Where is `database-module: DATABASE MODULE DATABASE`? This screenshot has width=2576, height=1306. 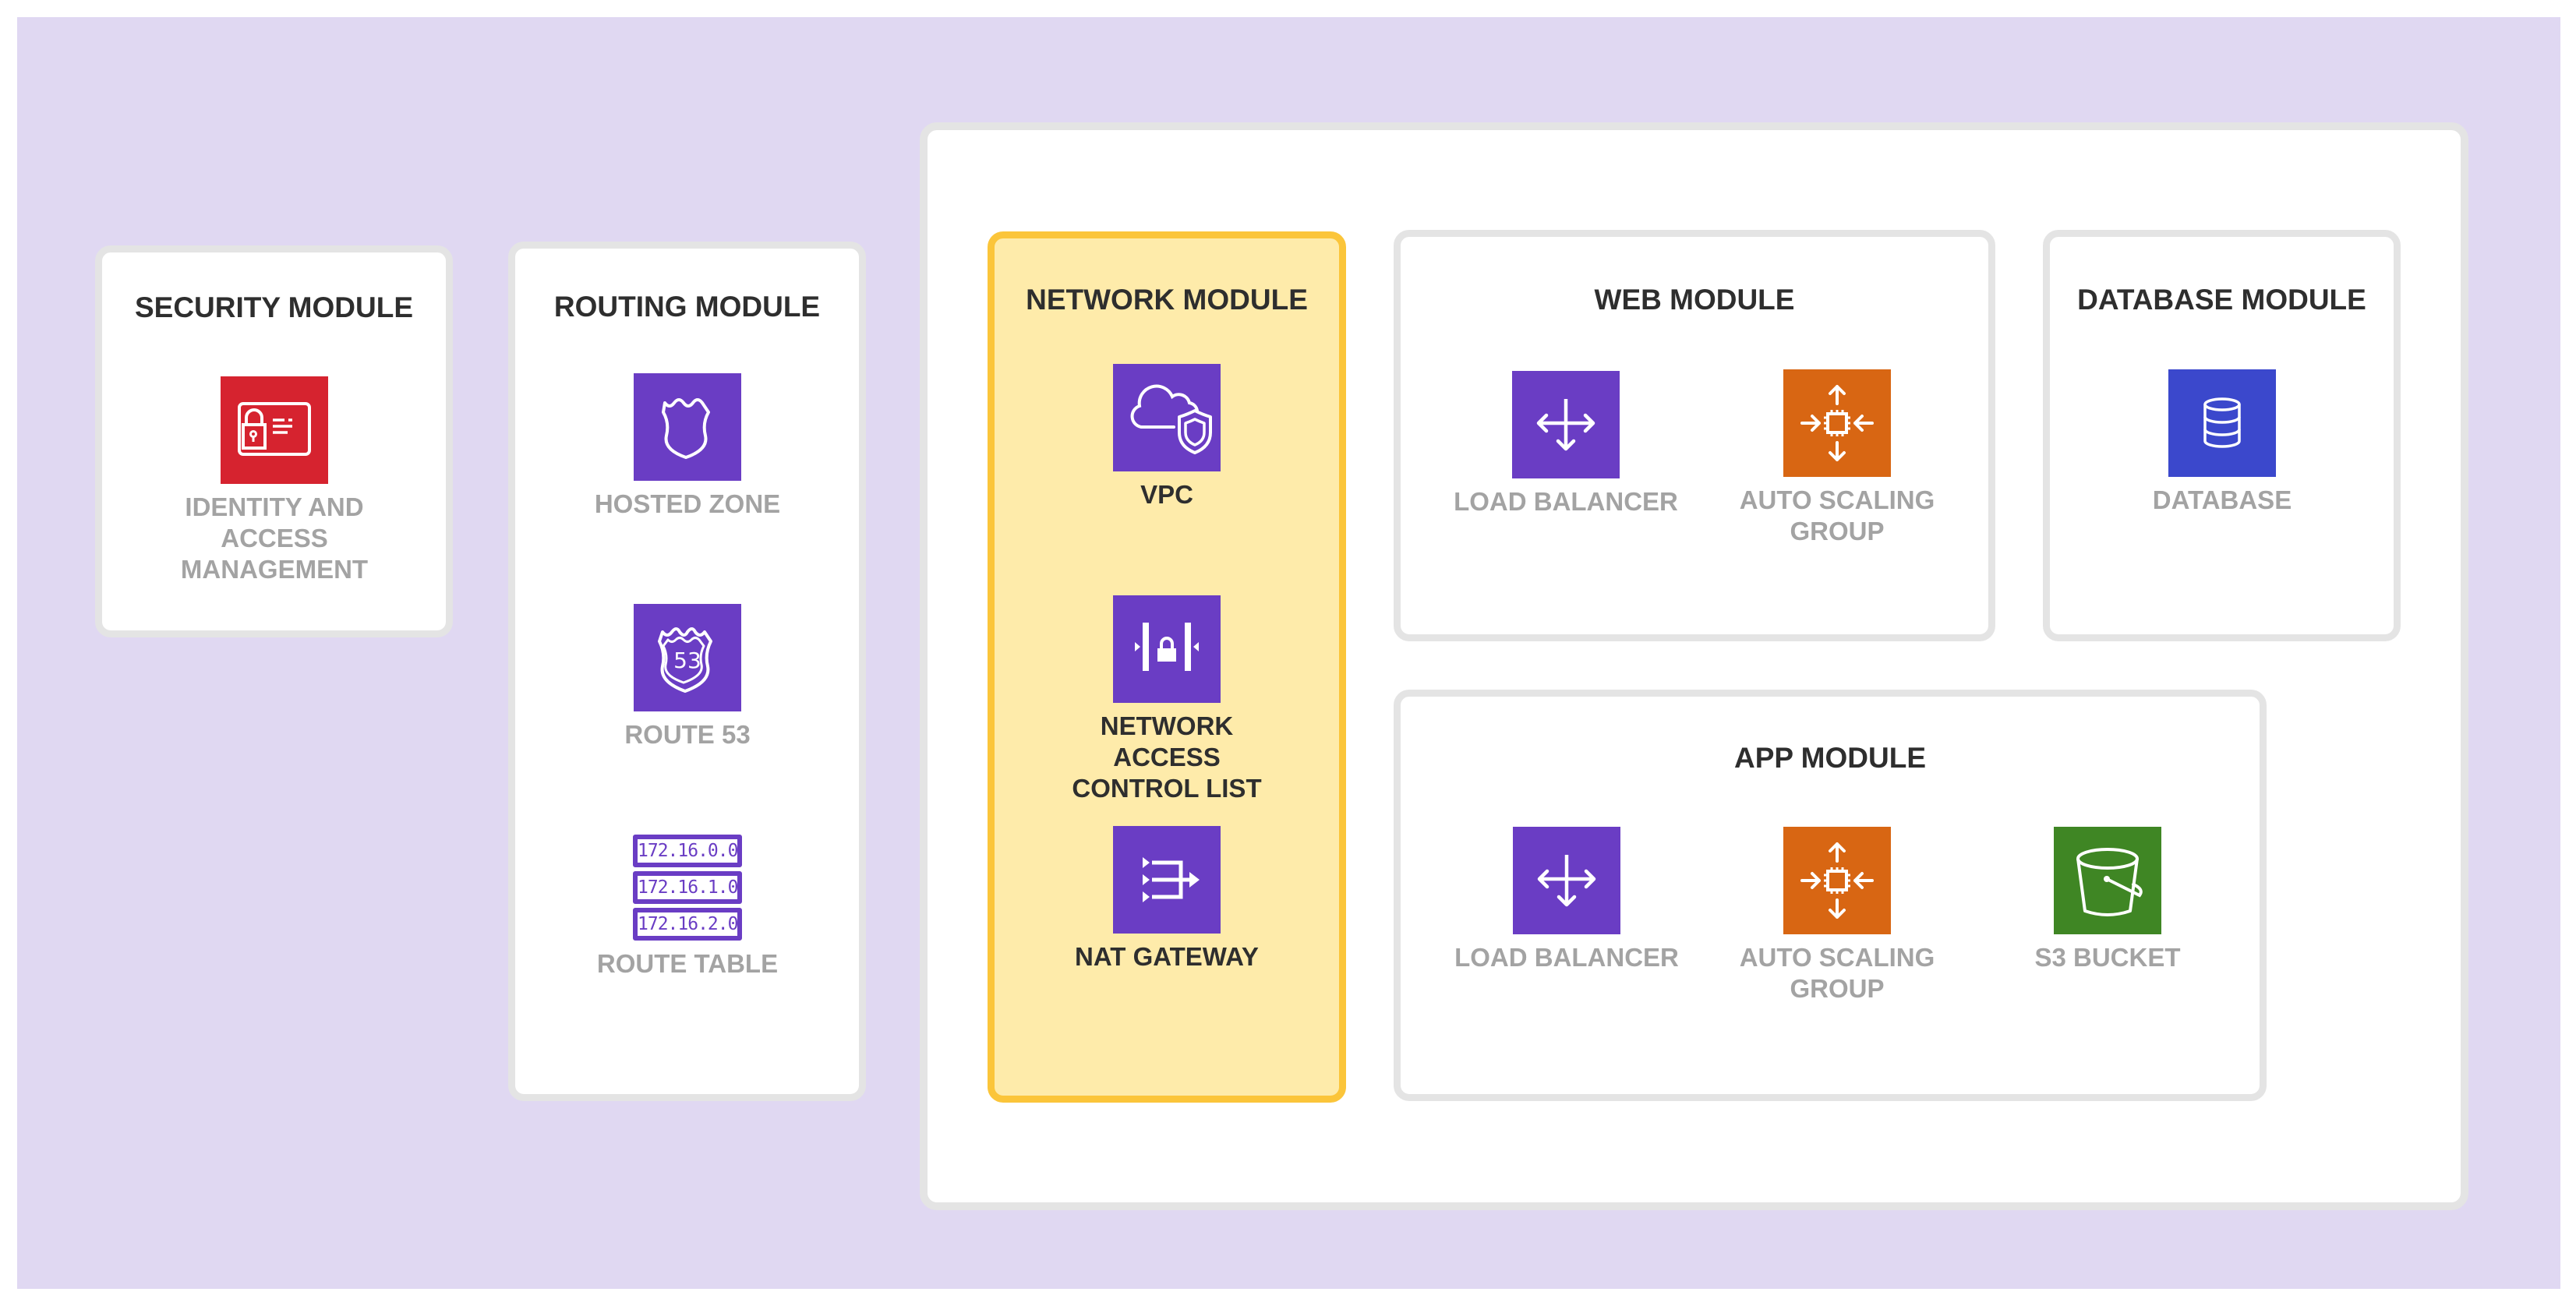 database-module: DATABASE MODULE DATABASE is located at coordinates (2222, 435).